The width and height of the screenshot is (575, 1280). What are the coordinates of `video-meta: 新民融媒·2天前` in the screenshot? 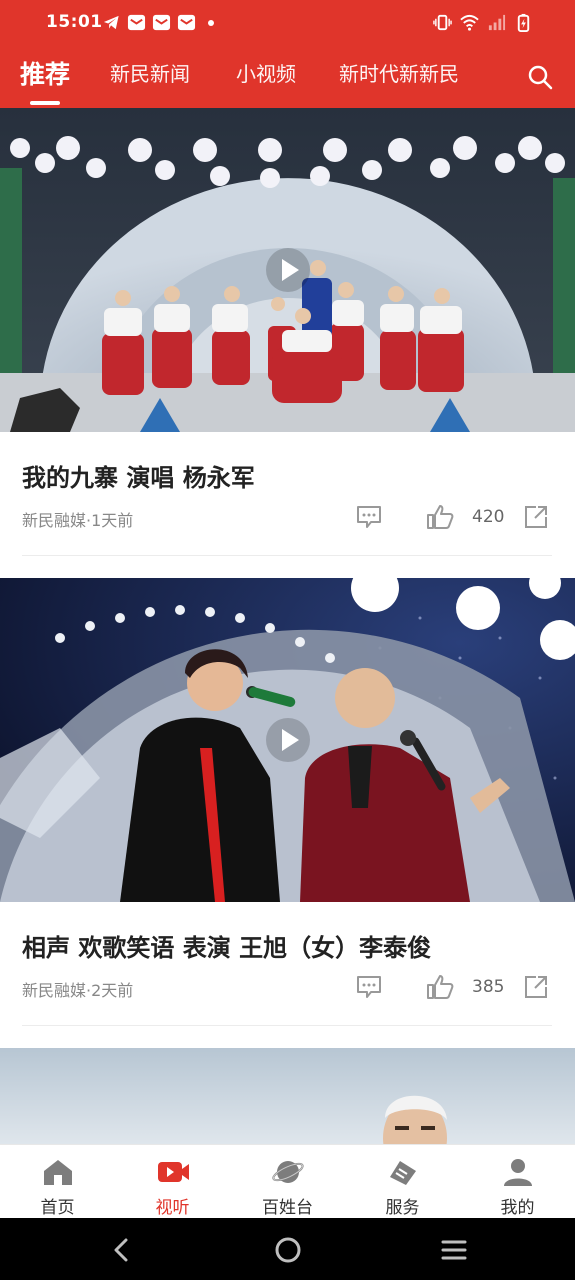 It's located at (78, 990).